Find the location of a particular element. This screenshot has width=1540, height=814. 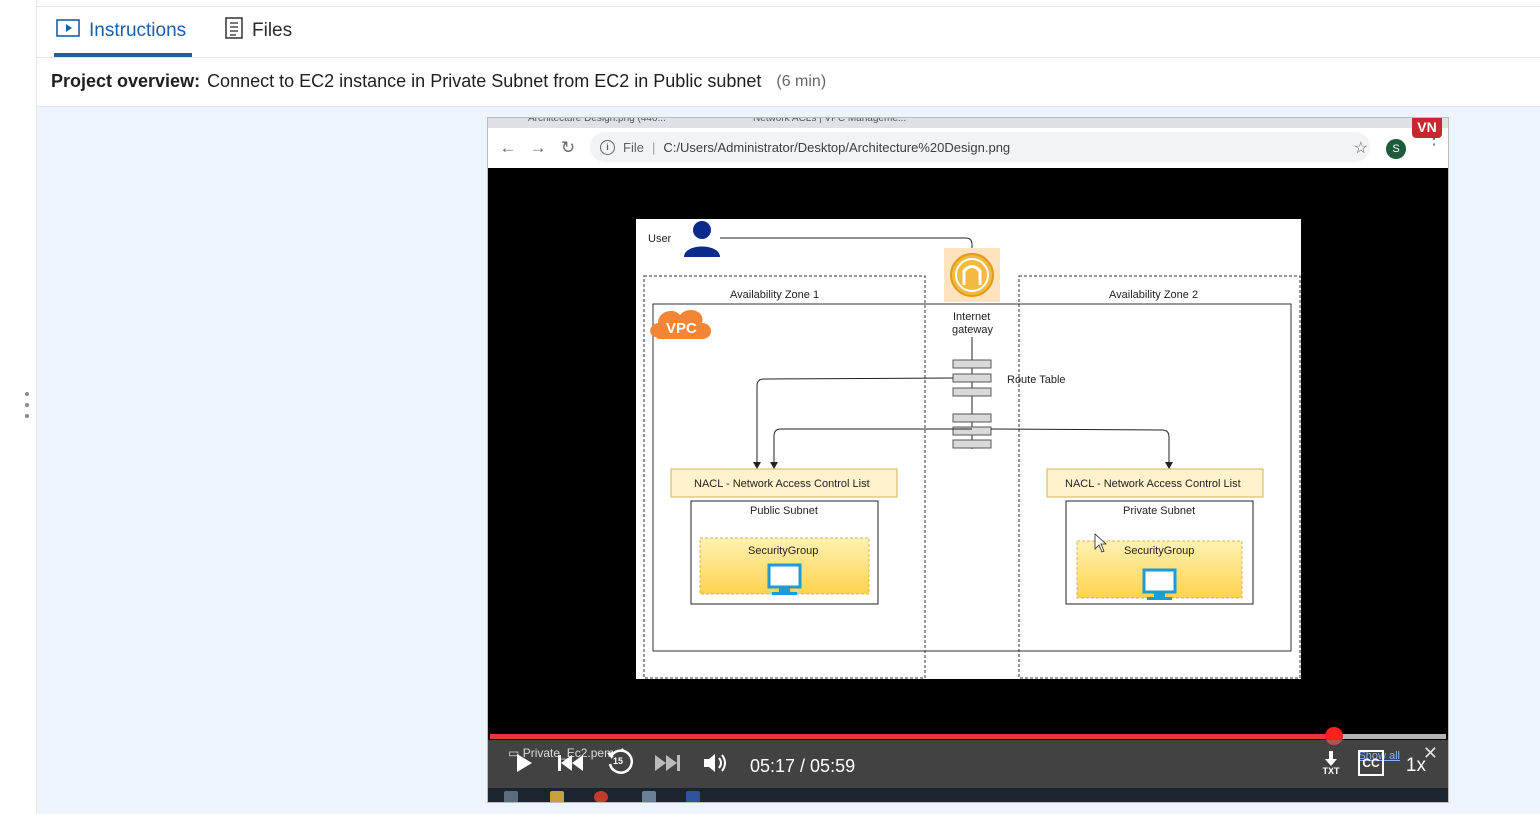

play-video-icon is located at coordinates (68, 31).